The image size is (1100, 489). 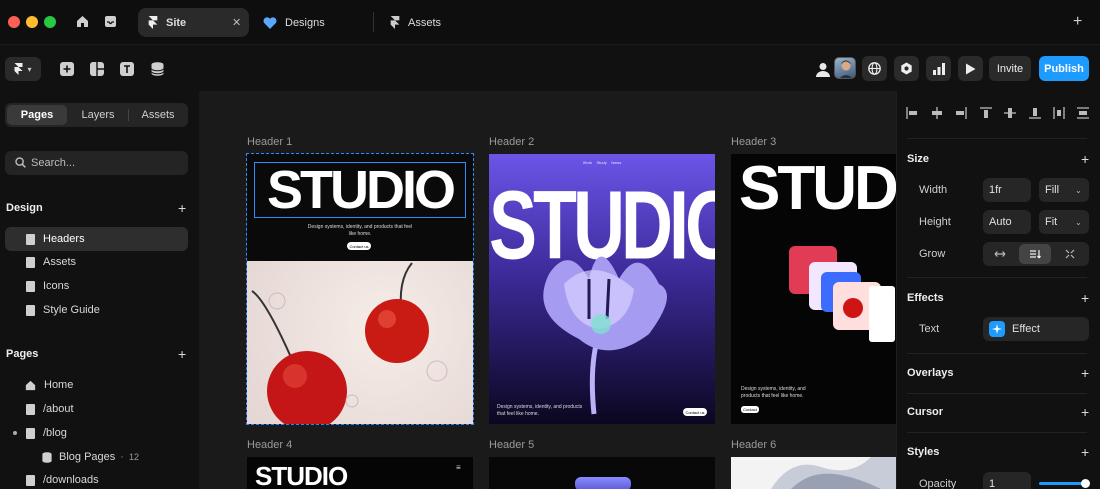 What do you see at coordinates (1070, 254) in the screenshot?
I see `grow-fill-icon` at bounding box center [1070, 254].